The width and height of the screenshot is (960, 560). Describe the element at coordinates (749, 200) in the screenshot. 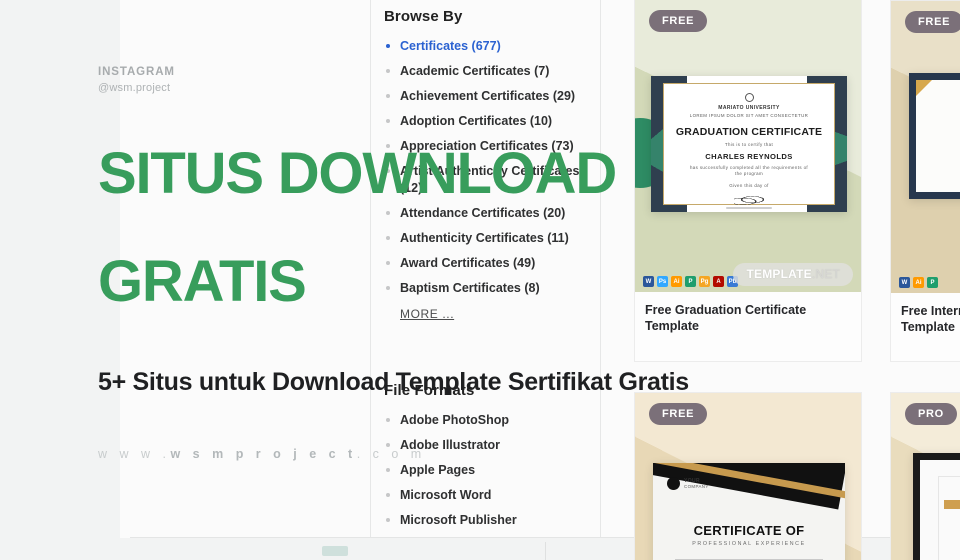

I see `signature-mark` at that location.